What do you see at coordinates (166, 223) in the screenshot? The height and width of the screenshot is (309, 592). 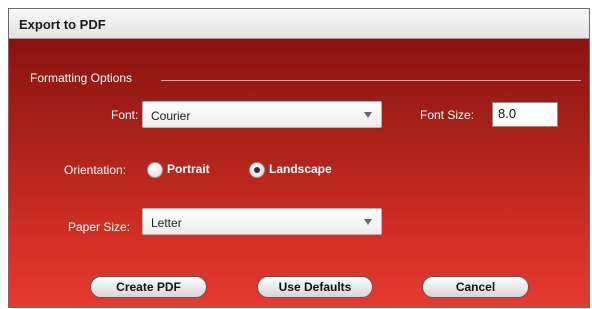 I see `paper-size-value: Letter` at bounding box center [166, 223].